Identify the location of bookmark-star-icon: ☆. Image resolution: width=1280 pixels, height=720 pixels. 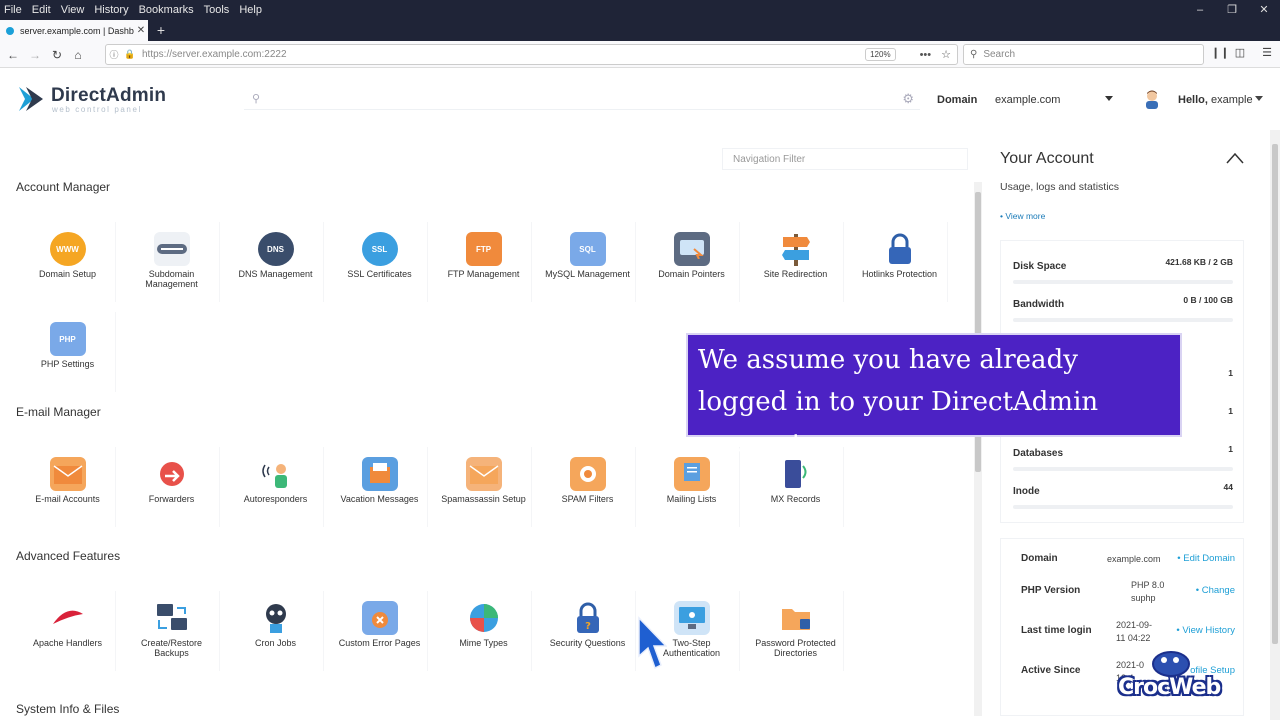
(946, 54).